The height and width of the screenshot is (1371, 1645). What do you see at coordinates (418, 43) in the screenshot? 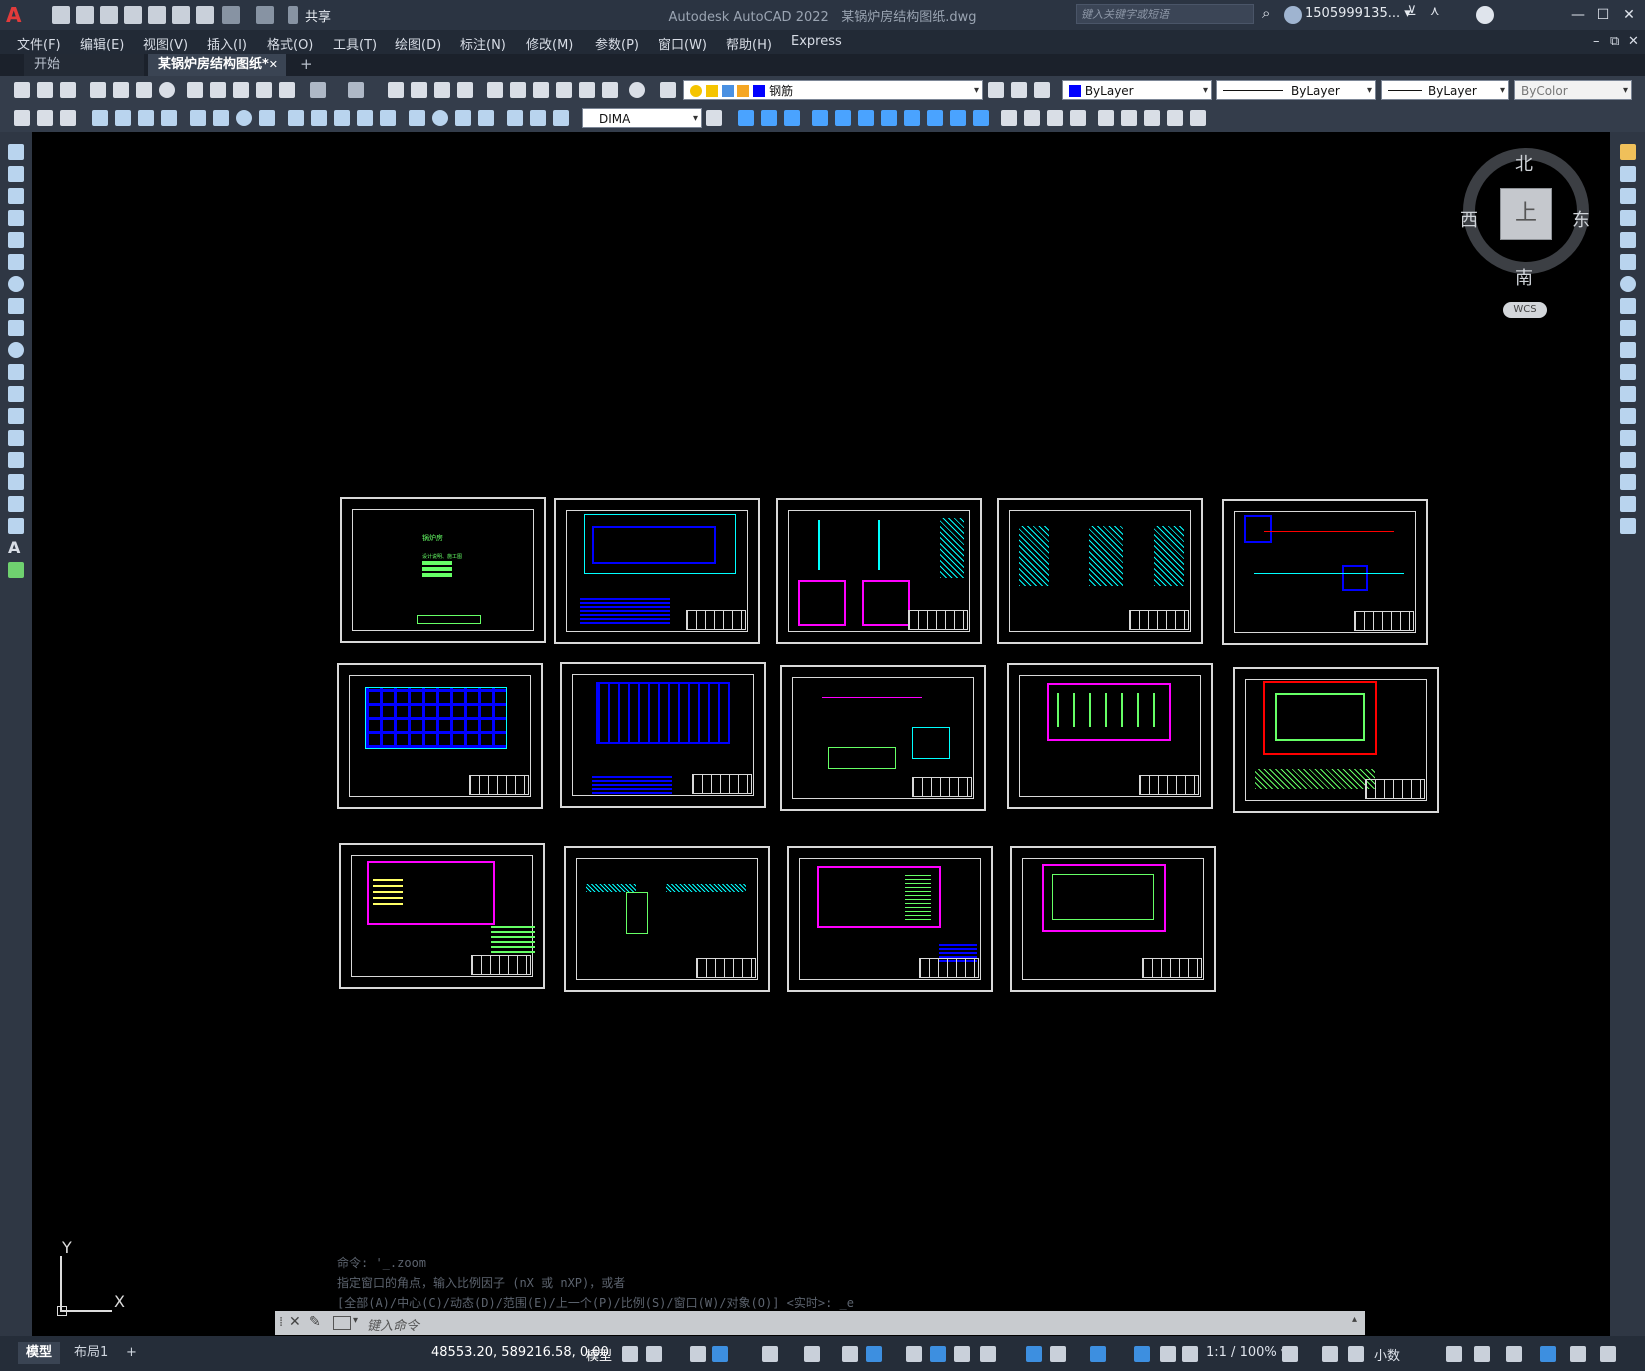
I see `menu-draw: 绘图(D)` at bounding box center [418, 43].